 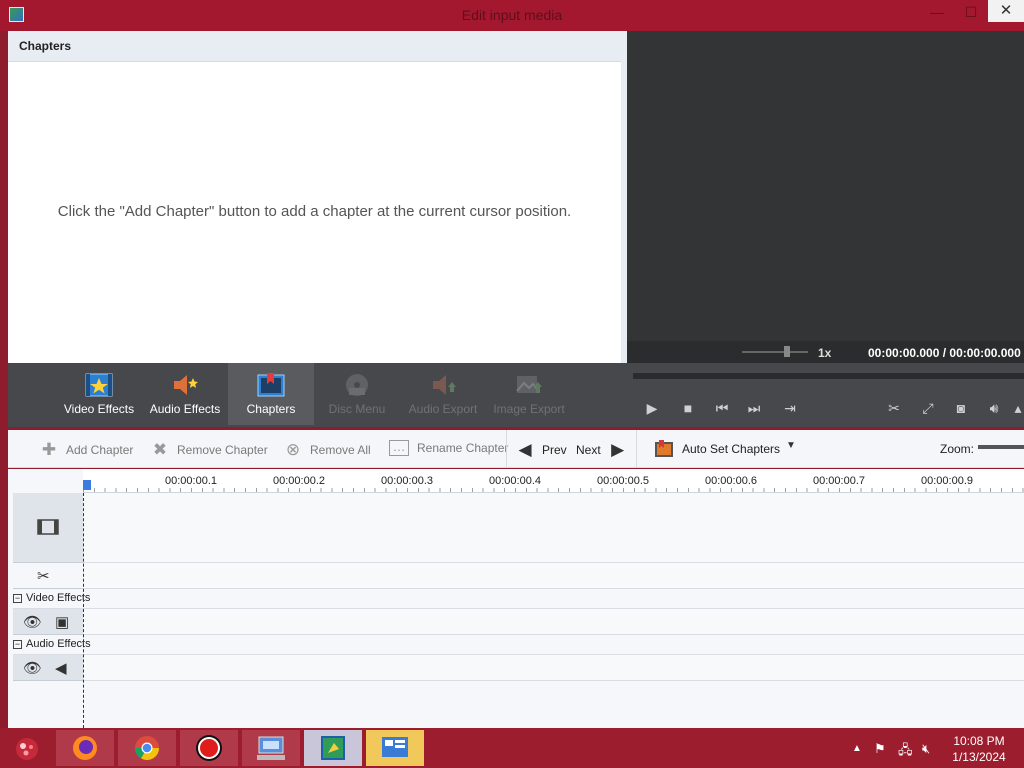 I want to click on start-orb-icon, so click(x=27, y=749).